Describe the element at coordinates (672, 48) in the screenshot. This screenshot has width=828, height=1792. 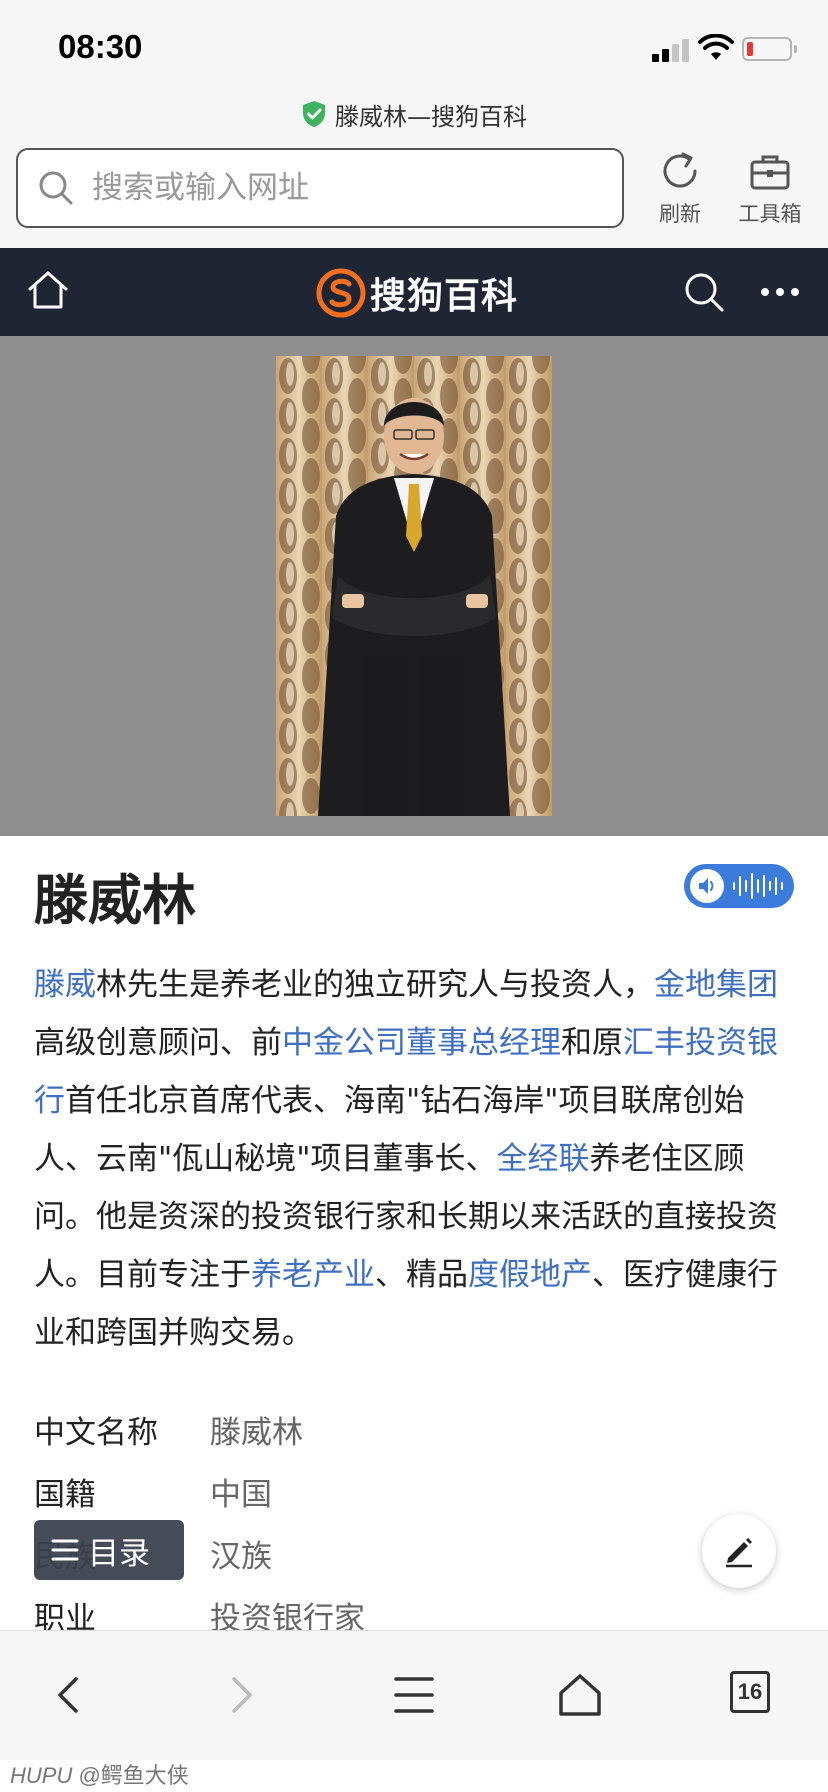
I see `cellular-signal-icon` at that location.